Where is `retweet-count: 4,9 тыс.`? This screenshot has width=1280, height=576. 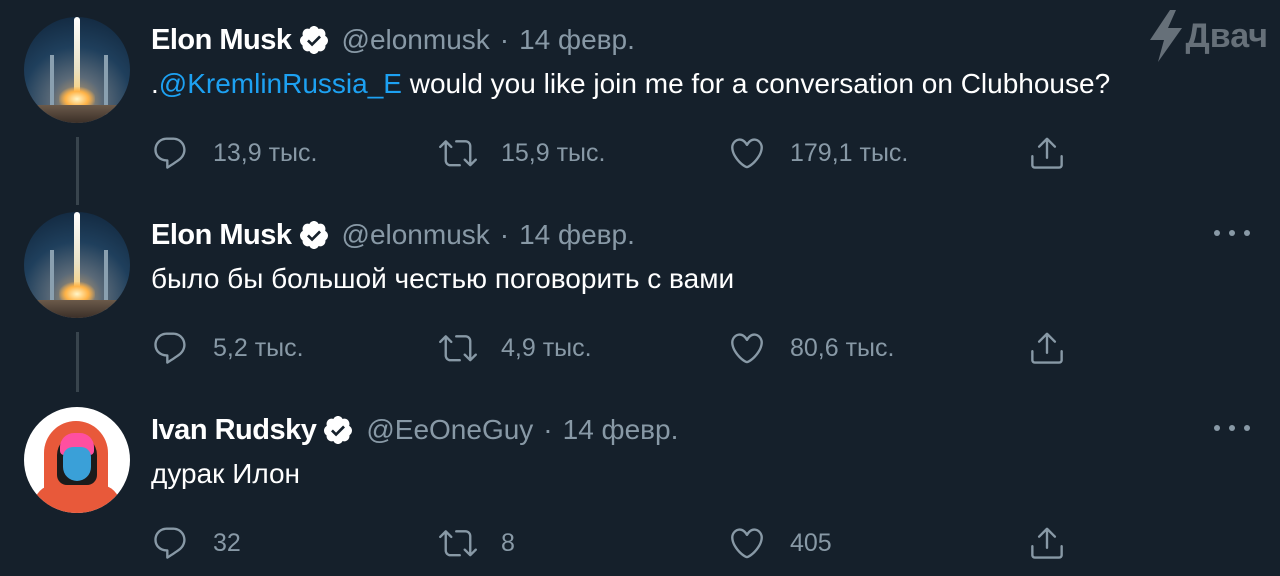
retweet-count: 4,9 тыс. is located at coordinates (546, 347).